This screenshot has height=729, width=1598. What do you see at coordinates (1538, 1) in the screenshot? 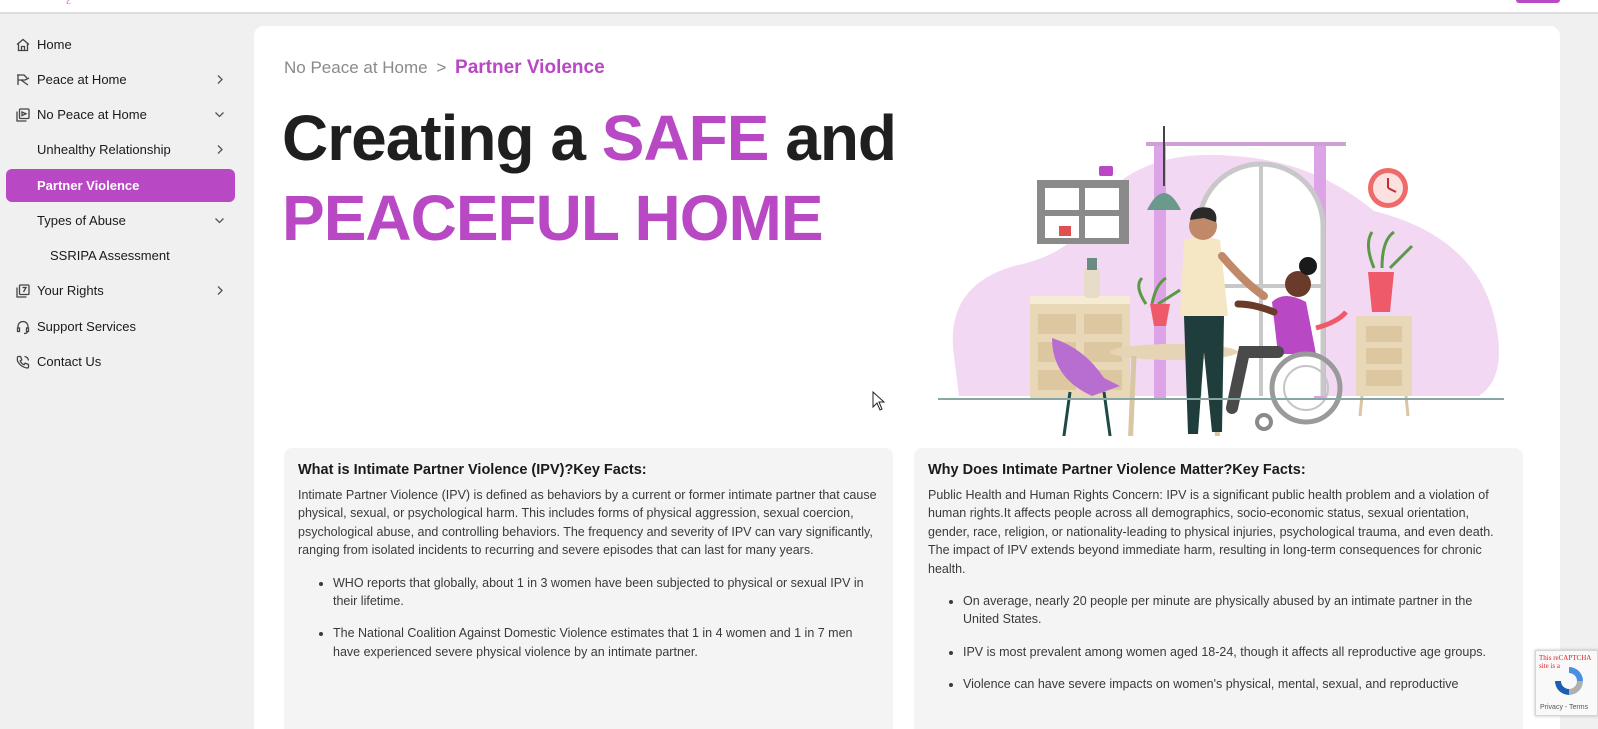
I see `header-action-button` at bounding box center [1538, 1].